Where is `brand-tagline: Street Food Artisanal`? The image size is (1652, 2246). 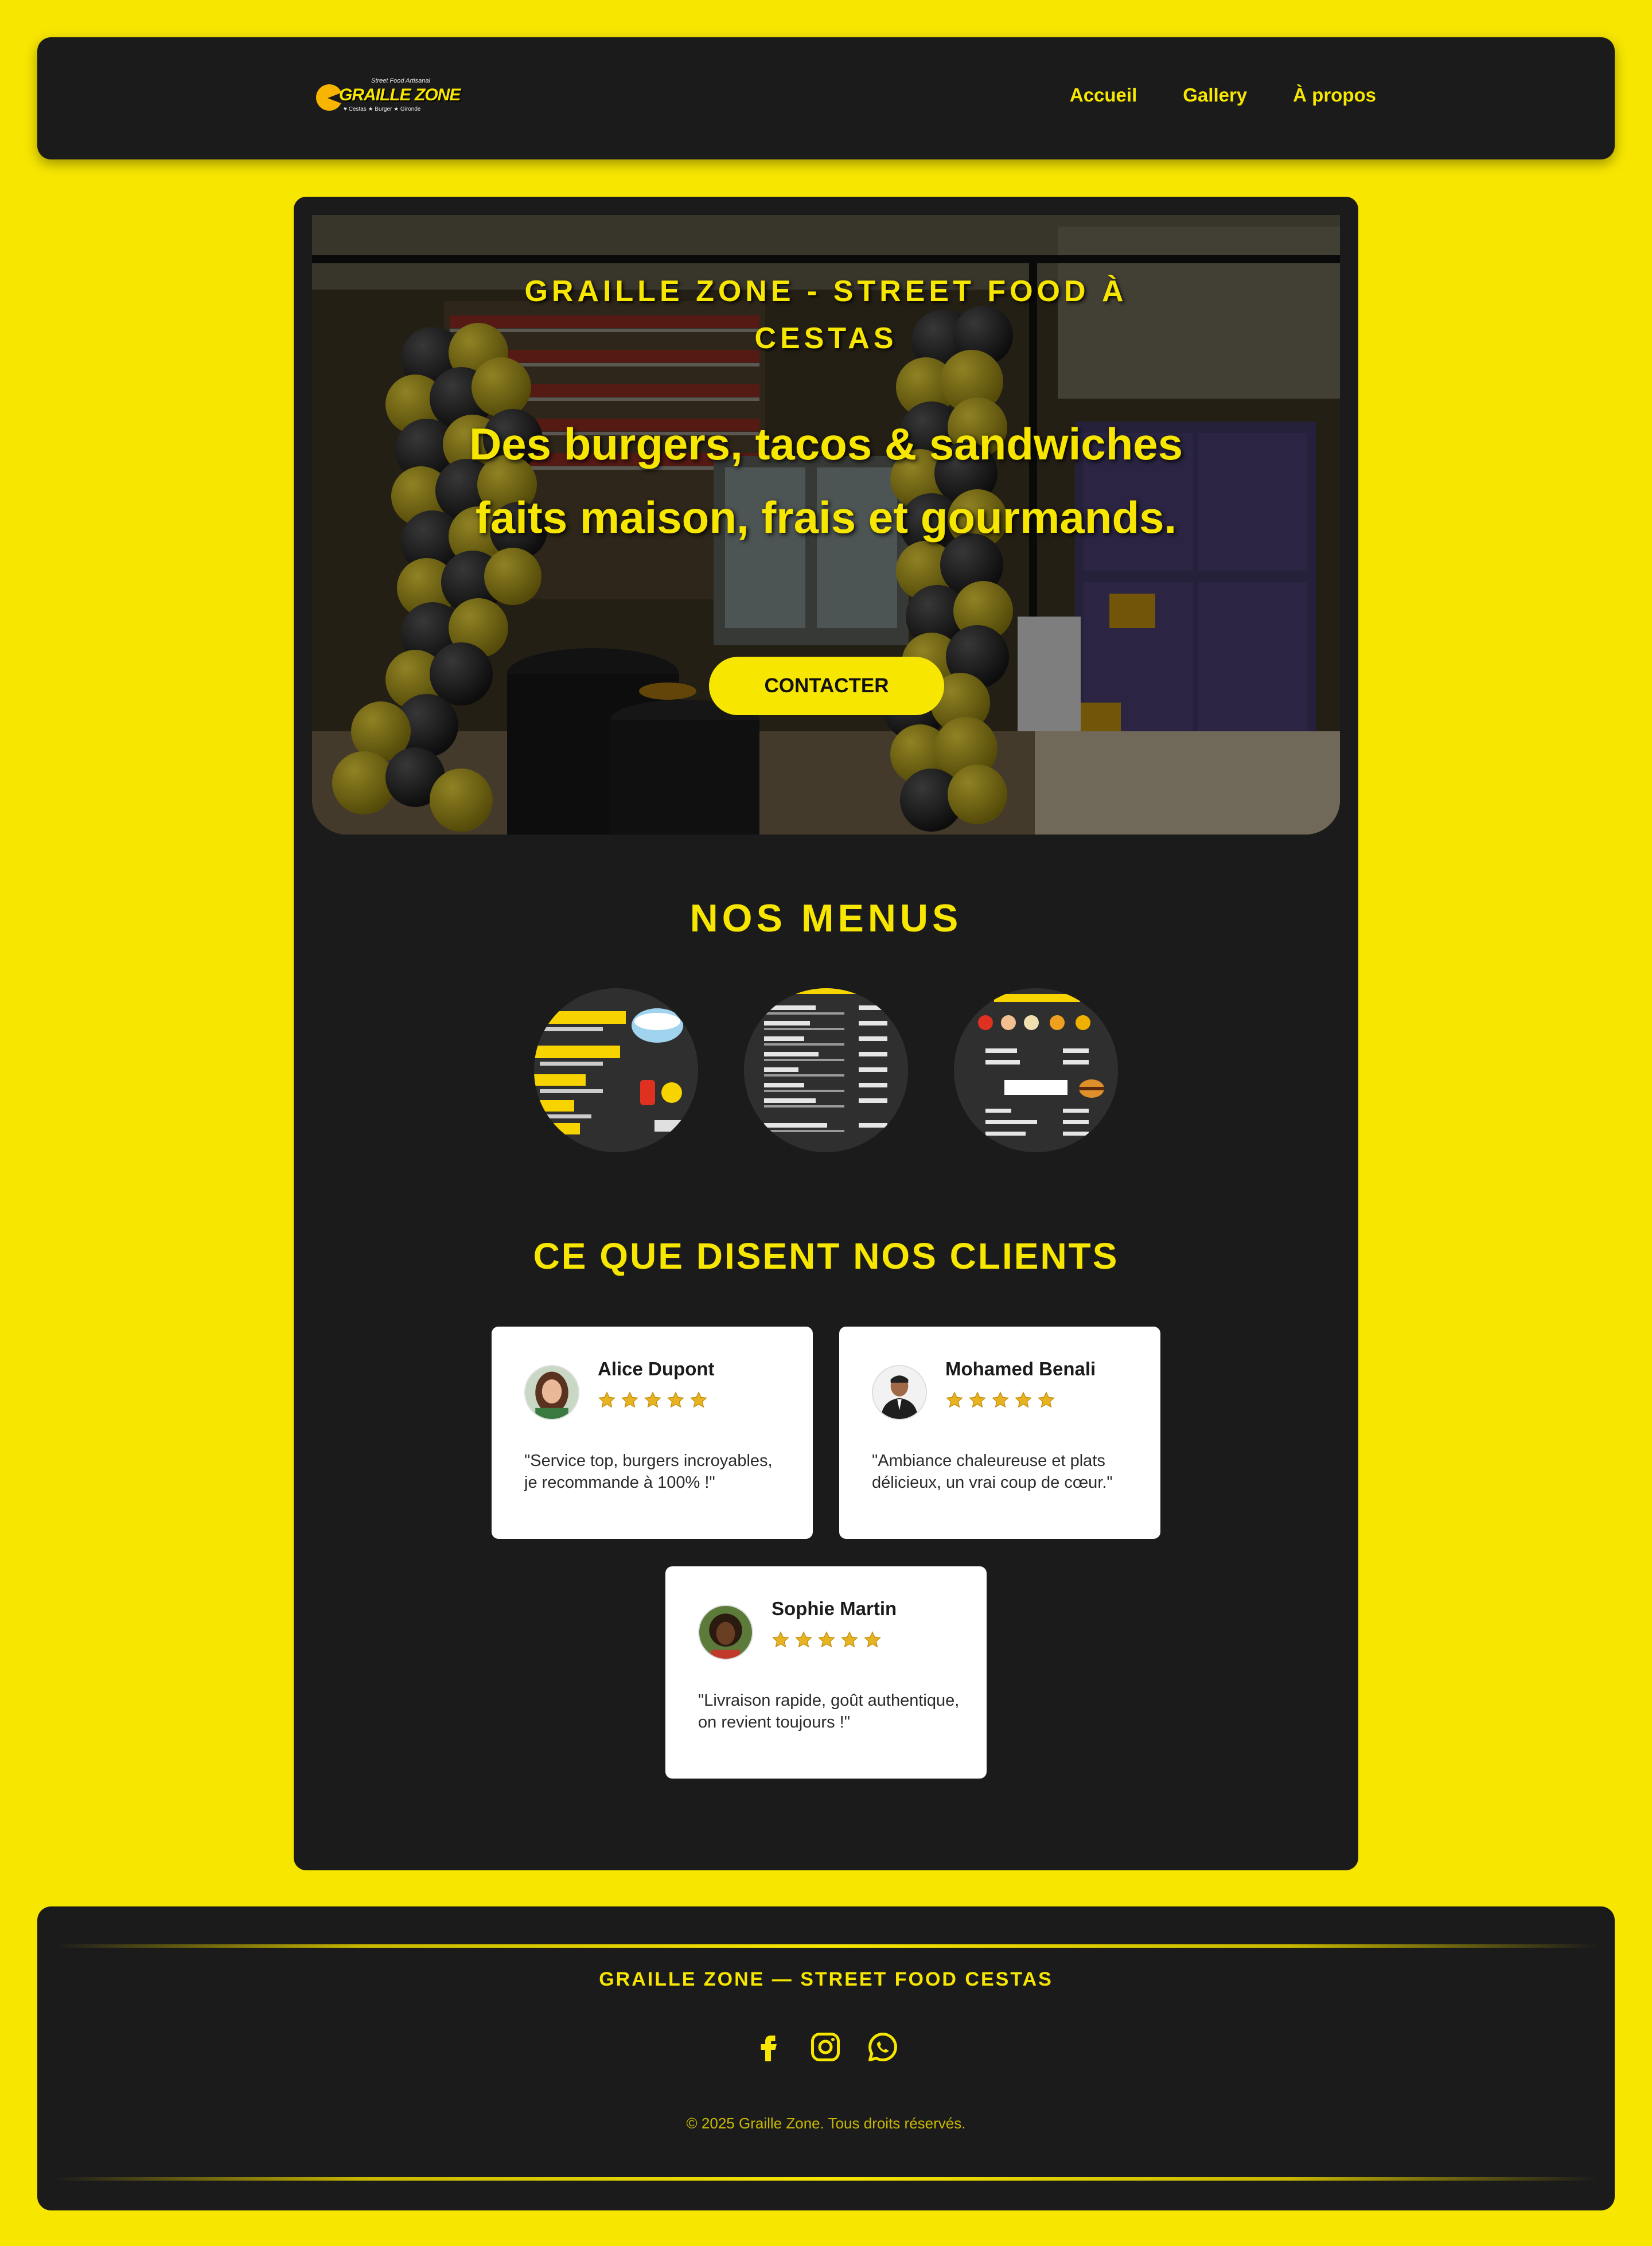 brand-tagline: Street Food Artisanal is located at coordinates (400, 81).